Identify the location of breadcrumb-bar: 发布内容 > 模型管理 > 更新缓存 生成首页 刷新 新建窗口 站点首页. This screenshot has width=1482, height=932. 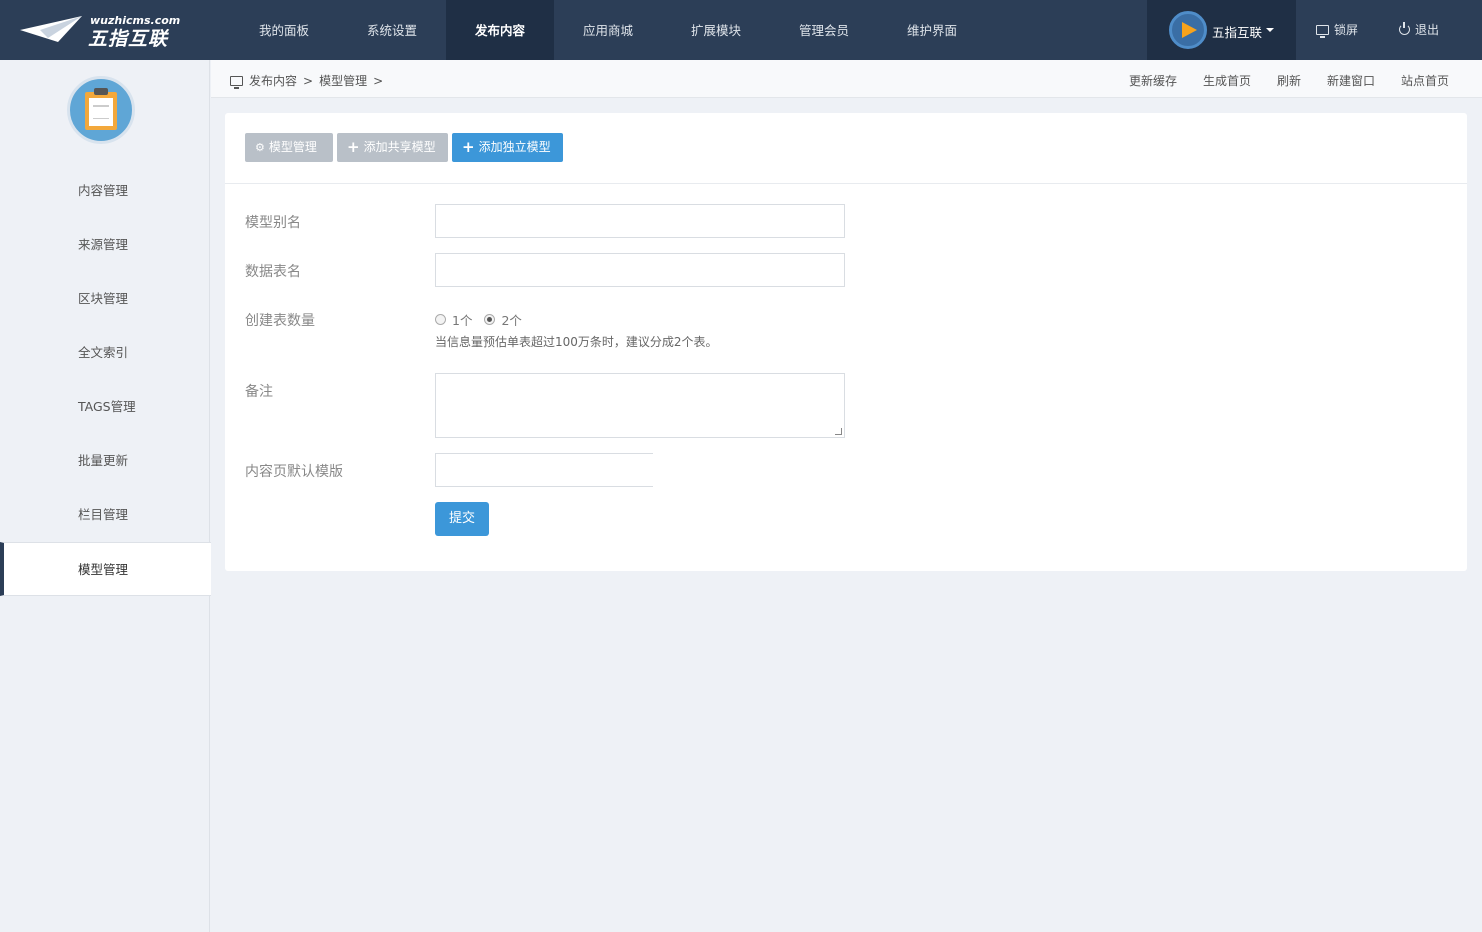
(846, 79).